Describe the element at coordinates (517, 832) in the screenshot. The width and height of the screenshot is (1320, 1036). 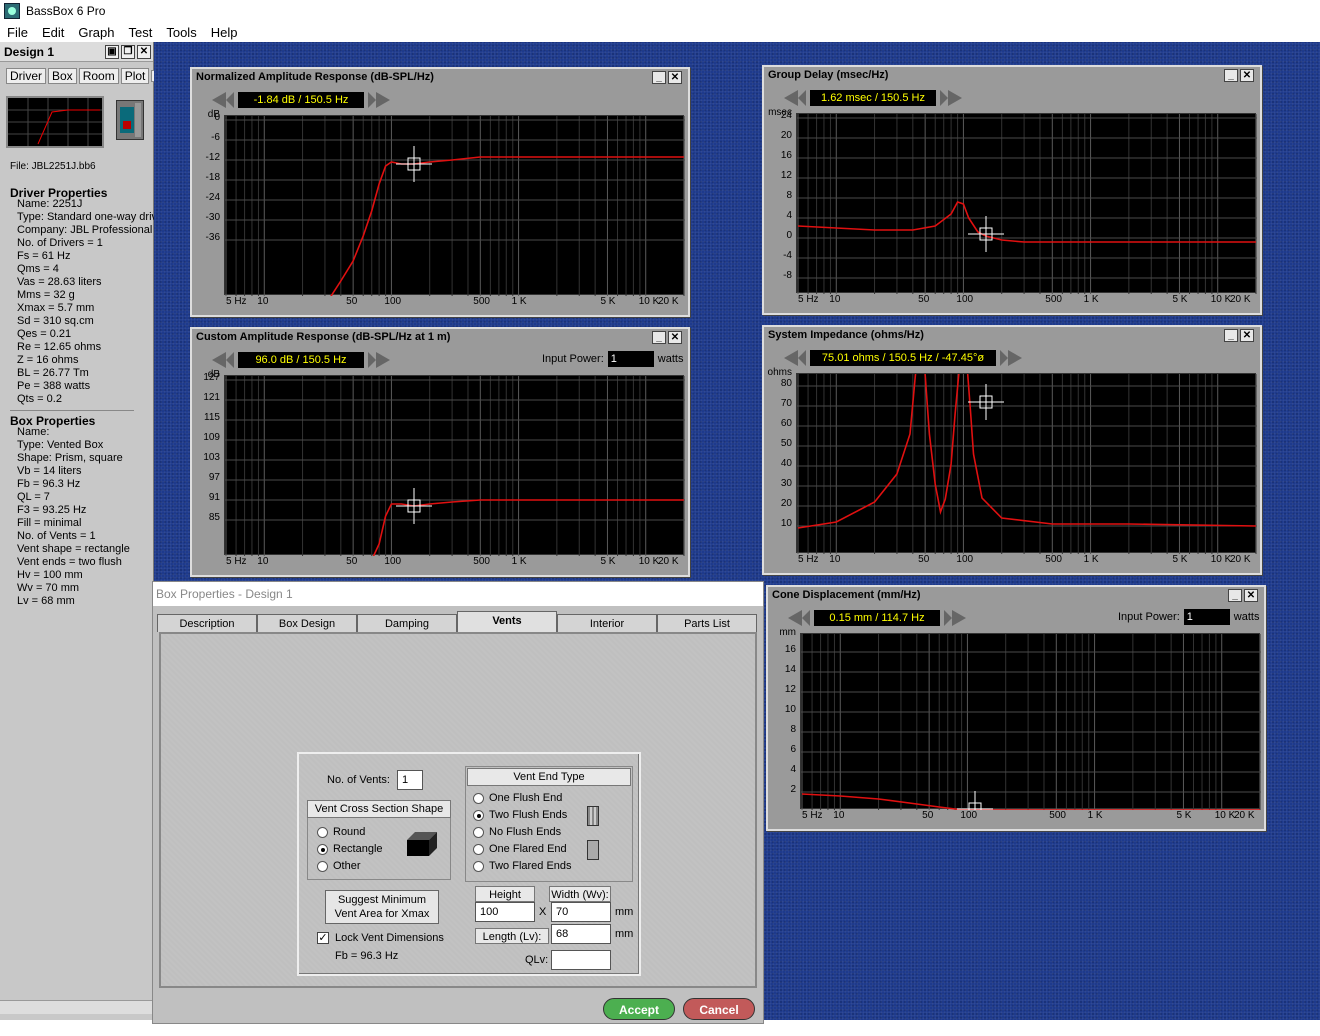
I see `end-no-flush-radio: No Flush Ends` at that location.